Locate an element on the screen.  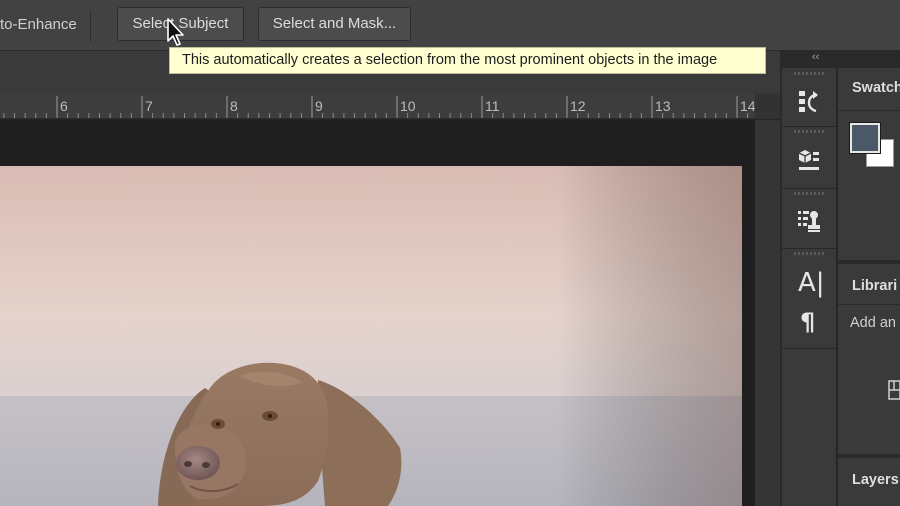
layers-panel-title: Layers is located at coordinates (875, 480).